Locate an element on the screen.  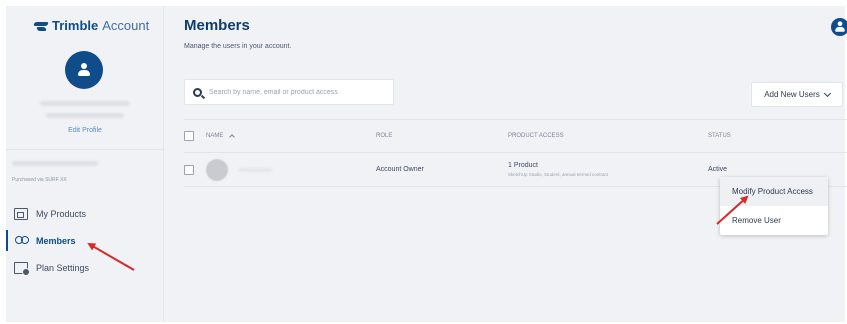
member-role: Account Owner is located at coordinates (400, 169).